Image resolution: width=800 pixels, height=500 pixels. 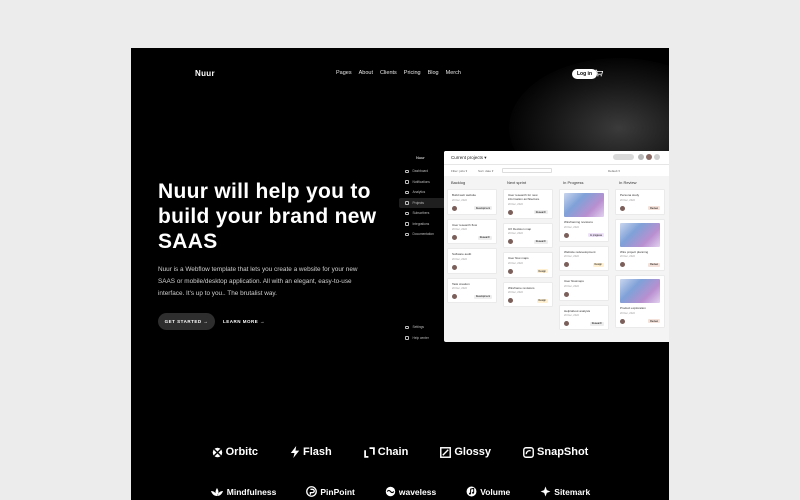 I want to click on lightning-icon, so click(x=295, y=452).